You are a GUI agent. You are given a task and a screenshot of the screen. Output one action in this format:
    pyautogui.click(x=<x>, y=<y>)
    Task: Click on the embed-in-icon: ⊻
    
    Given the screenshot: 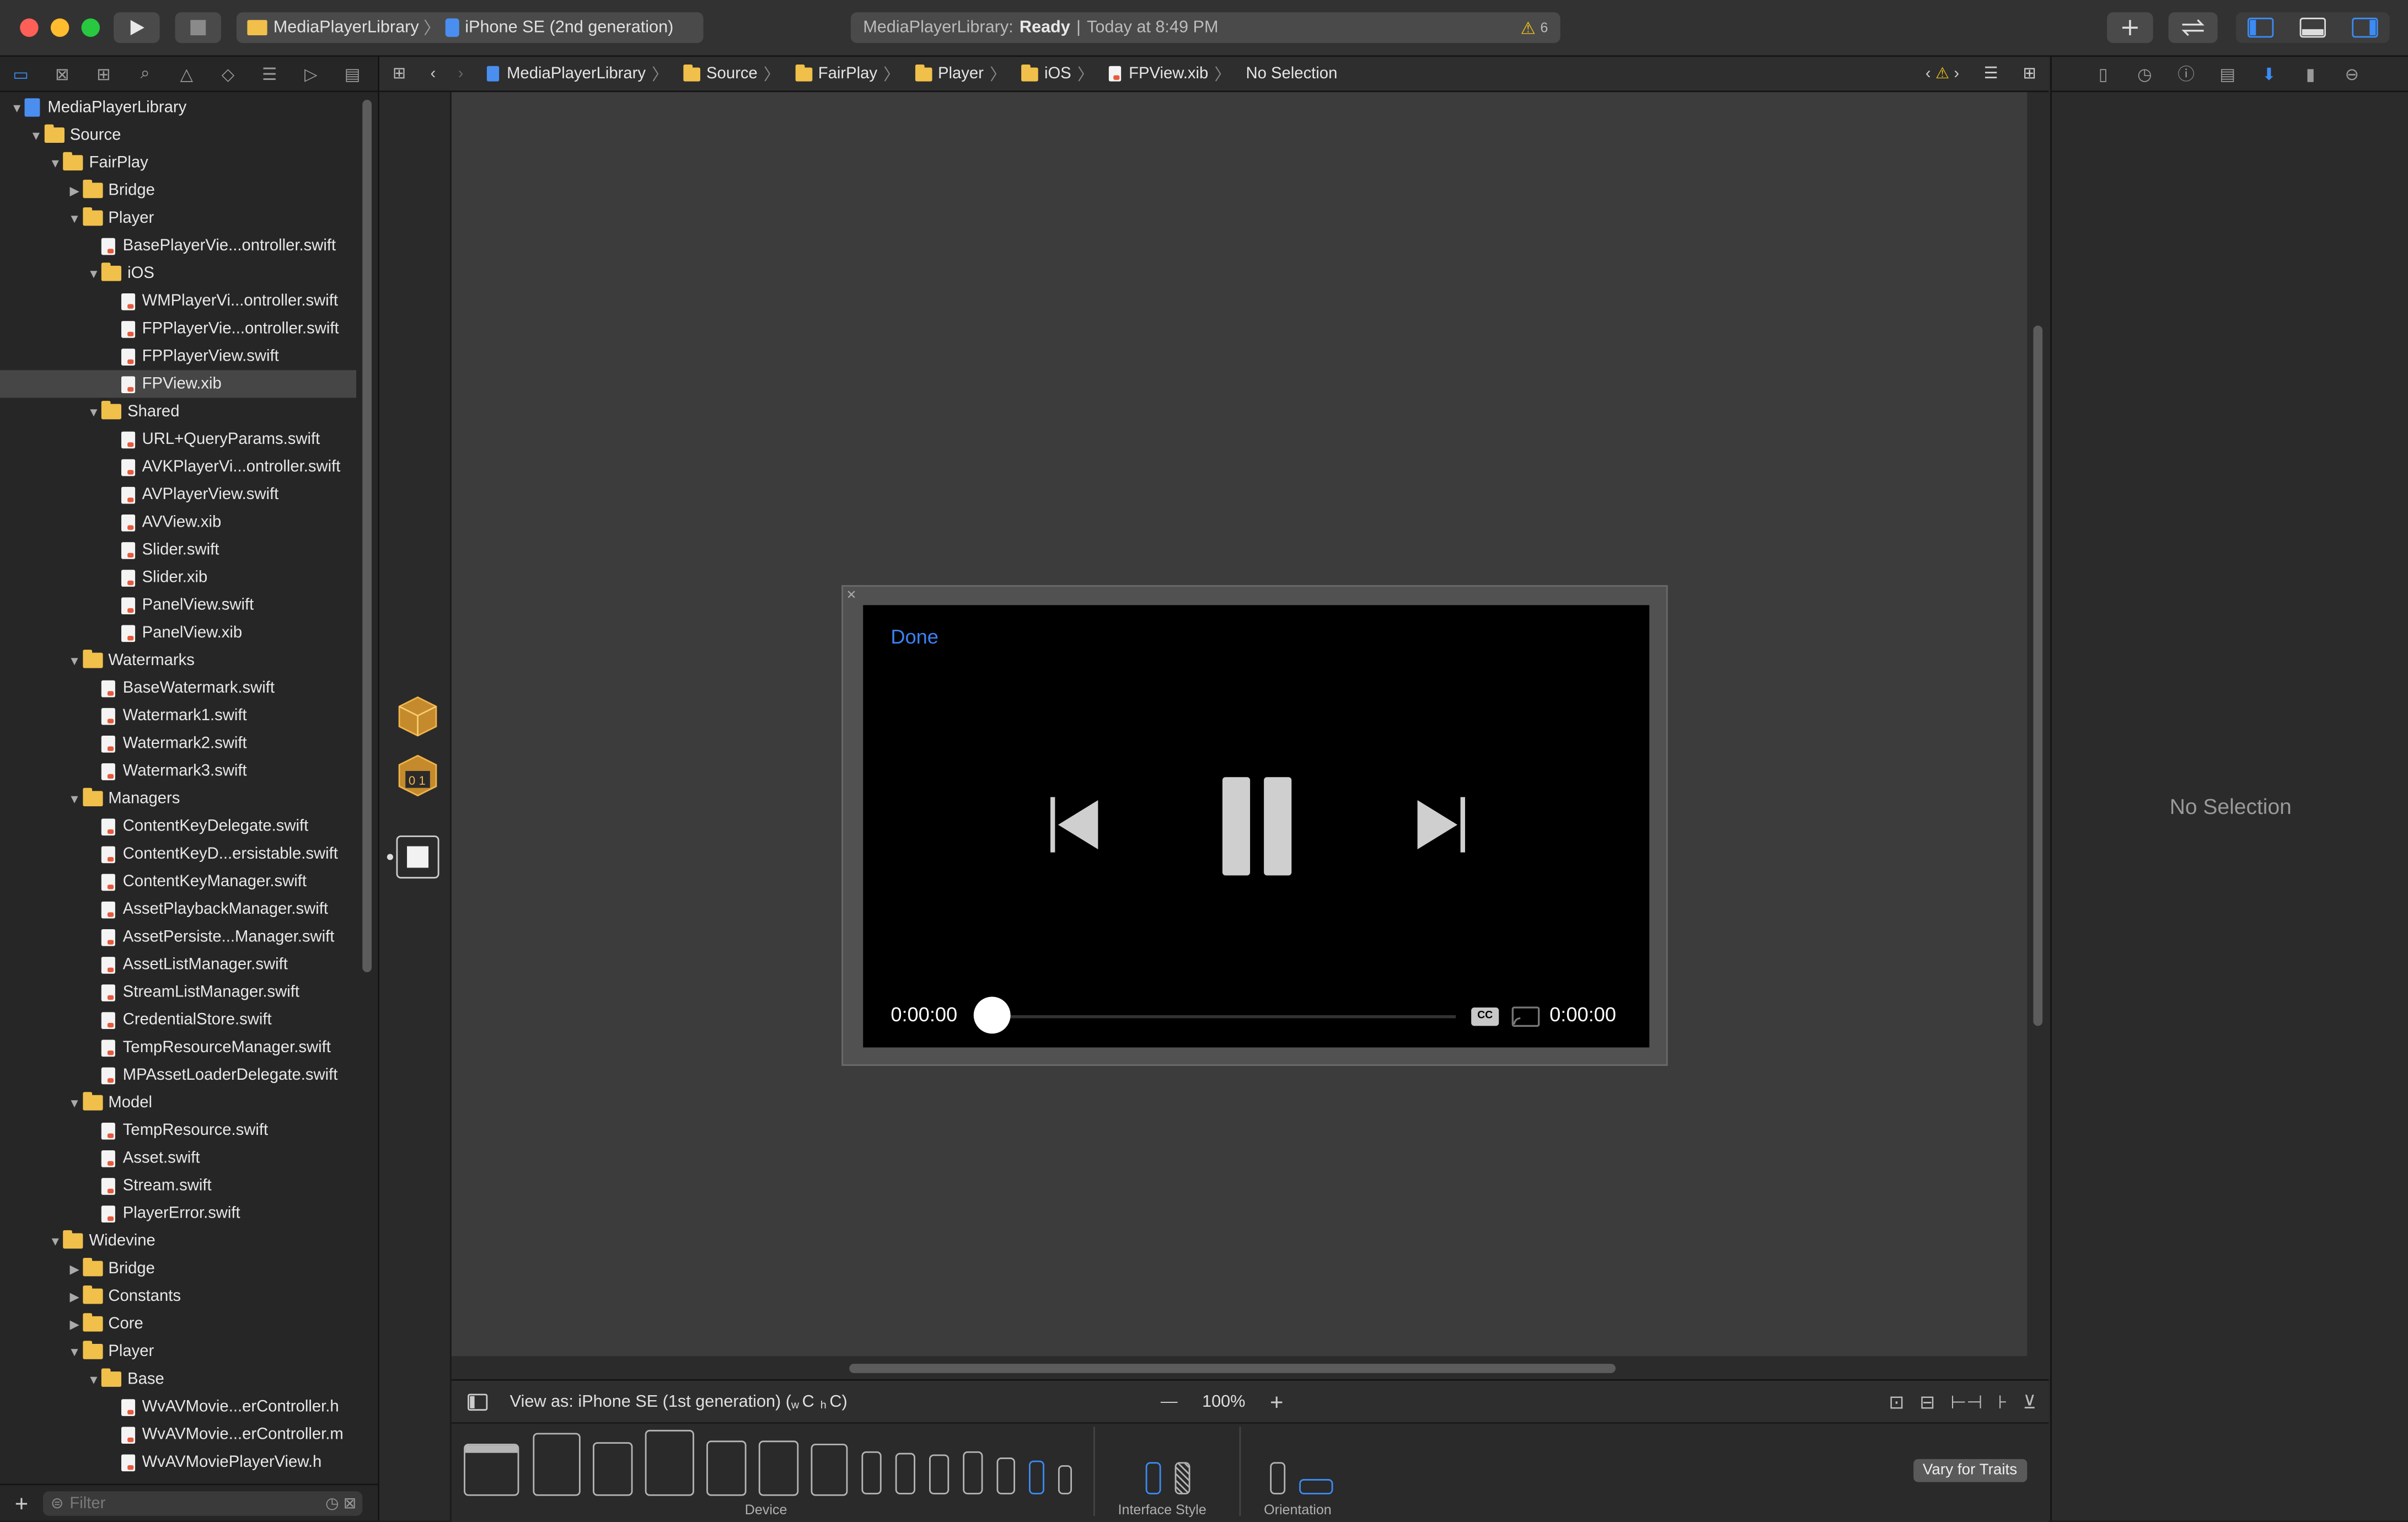 What is the action you would take?
    pyautogui.click(x=2030, y=1402)
    